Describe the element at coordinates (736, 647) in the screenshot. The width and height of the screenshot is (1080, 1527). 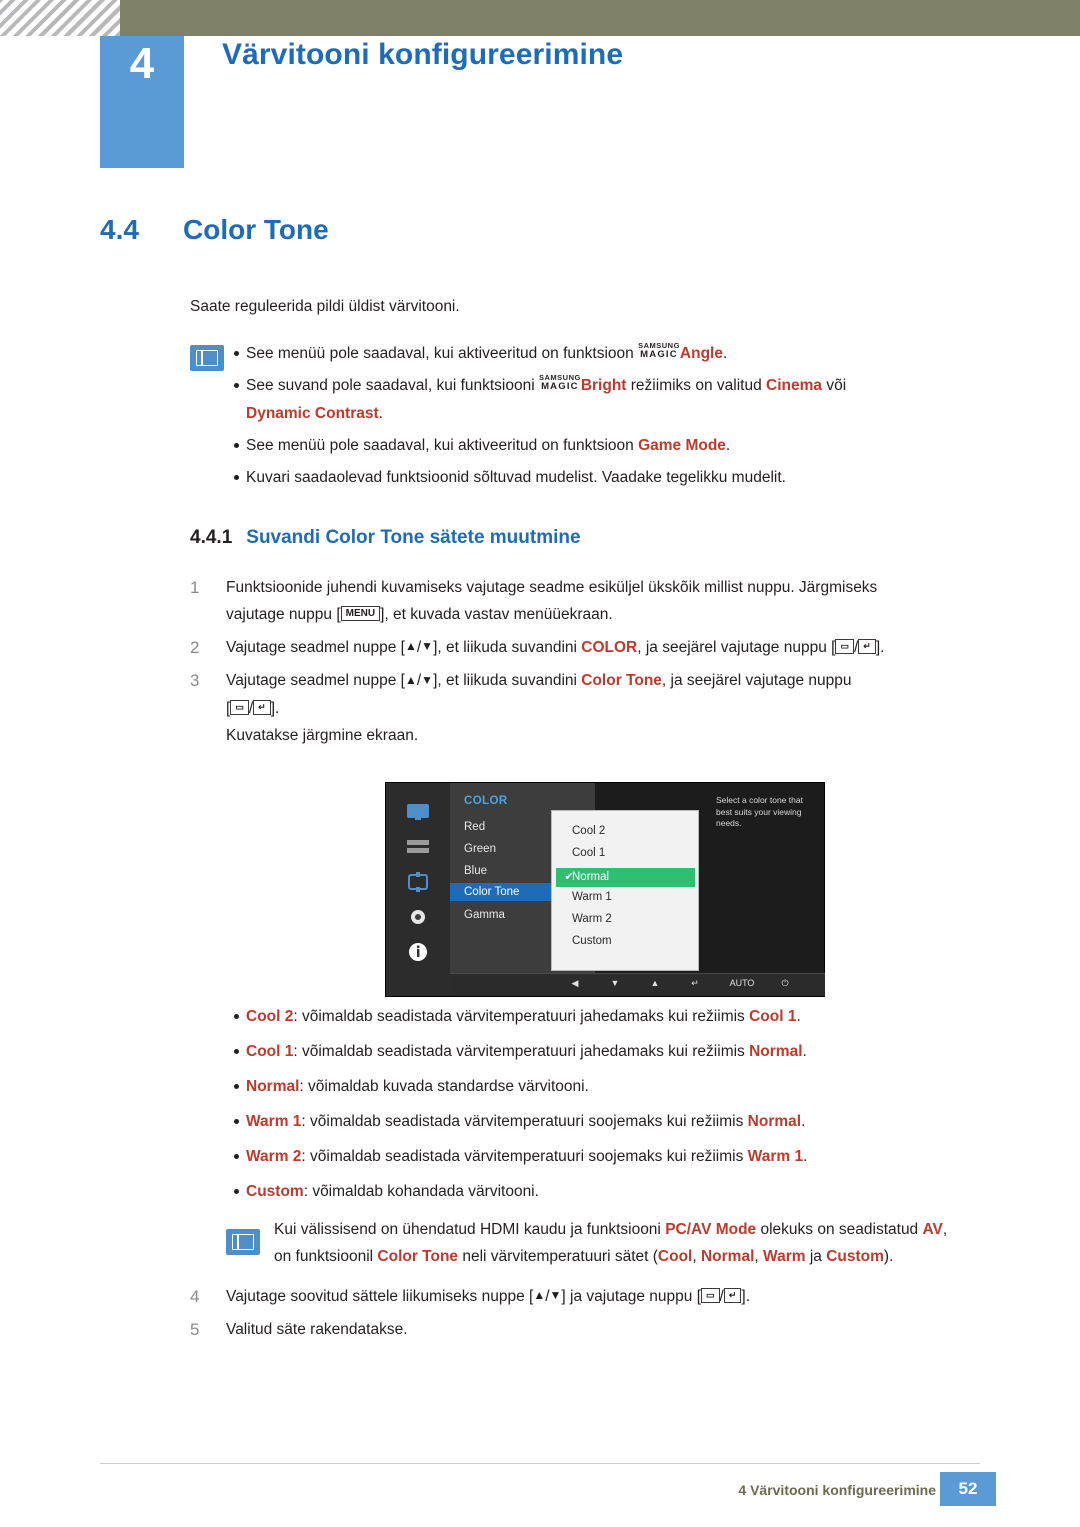
I see `step-text-3: , ja seejärel vajutage nuppu [` at that location.